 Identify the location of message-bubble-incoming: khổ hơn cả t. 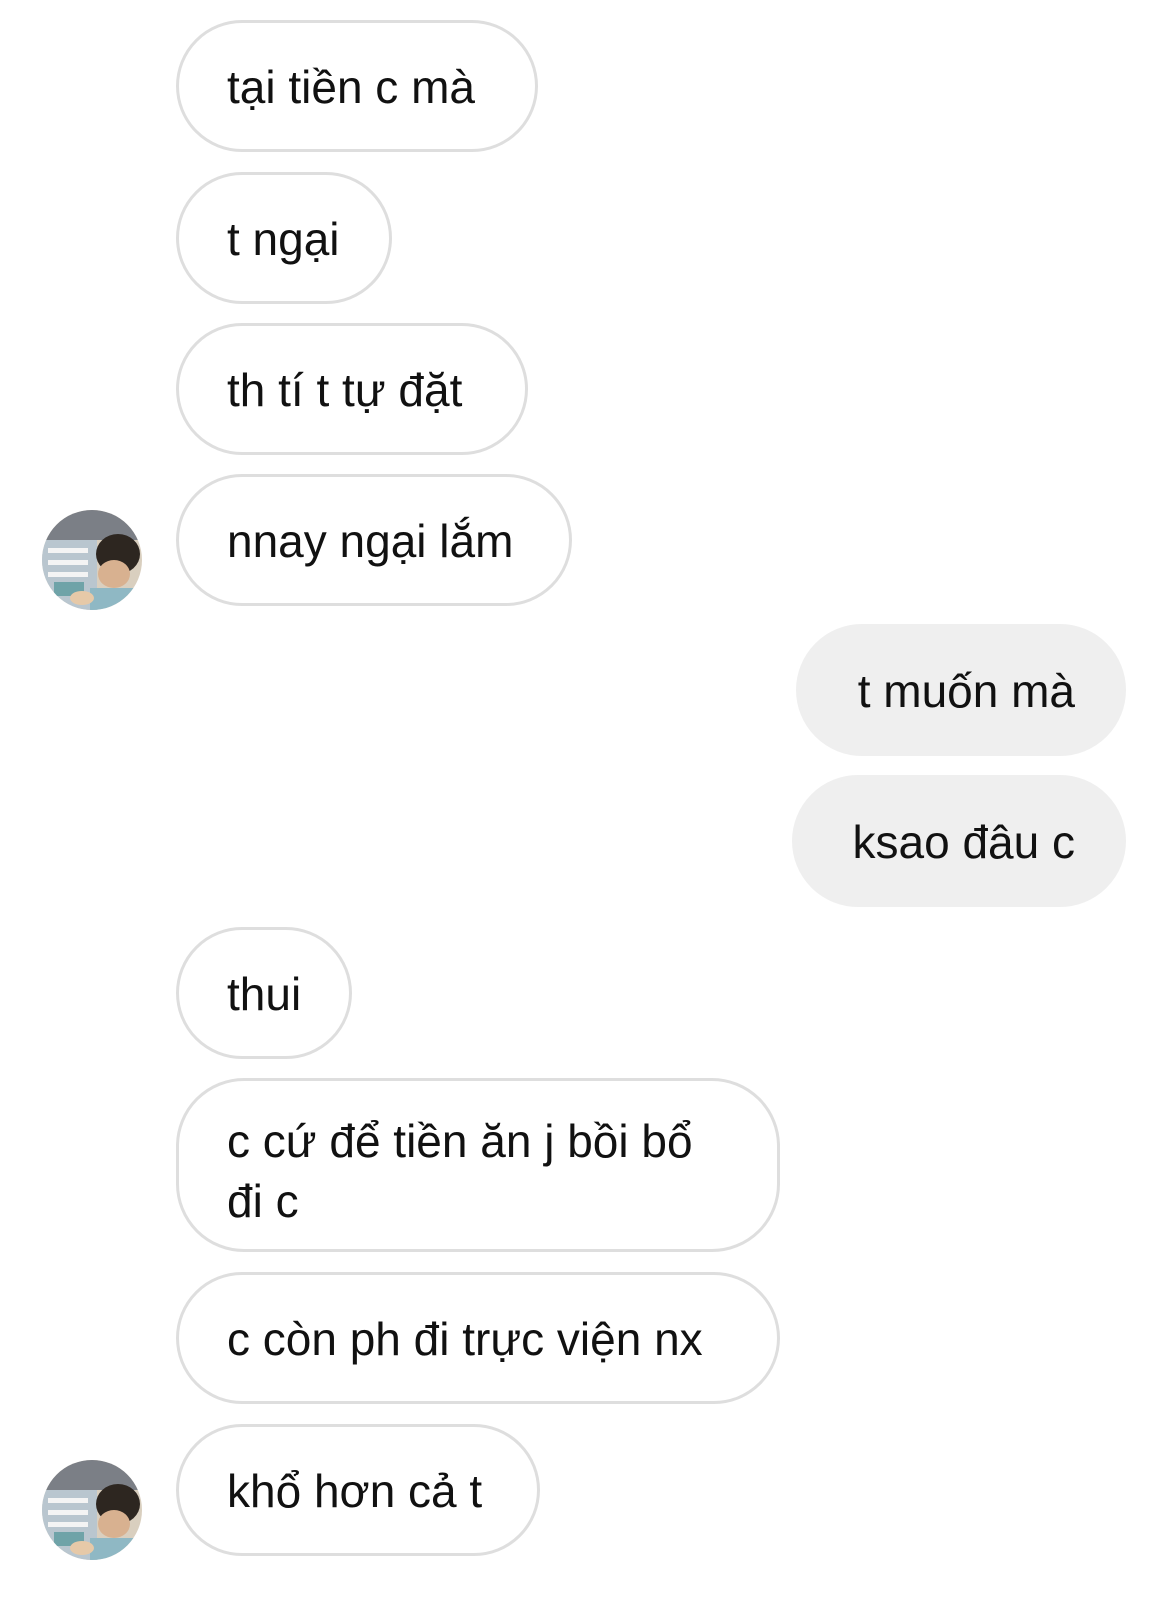
(358, 1490).